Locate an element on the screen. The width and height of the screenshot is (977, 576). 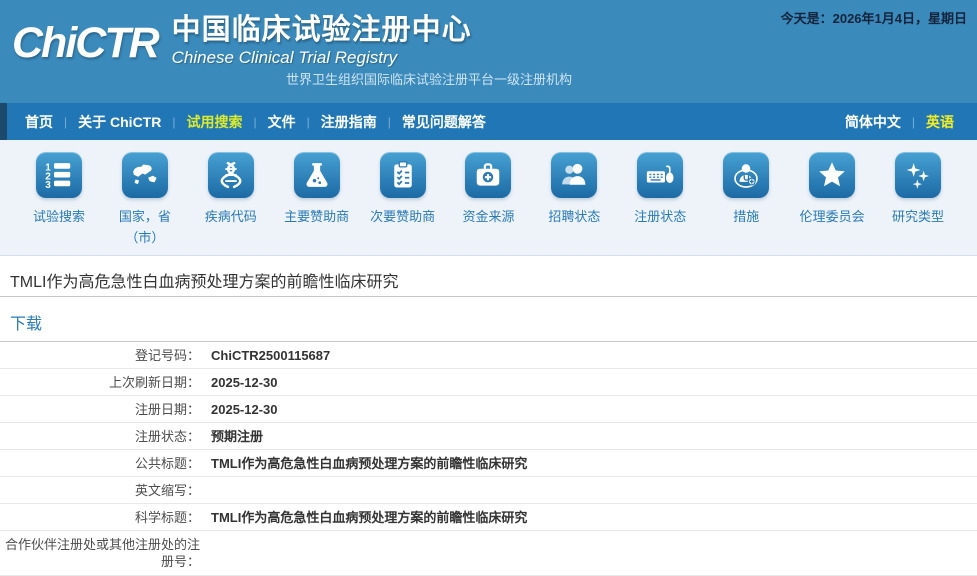
site-title-chinese: 中国临床试验注册中心 is located at coordinates (321, 30).